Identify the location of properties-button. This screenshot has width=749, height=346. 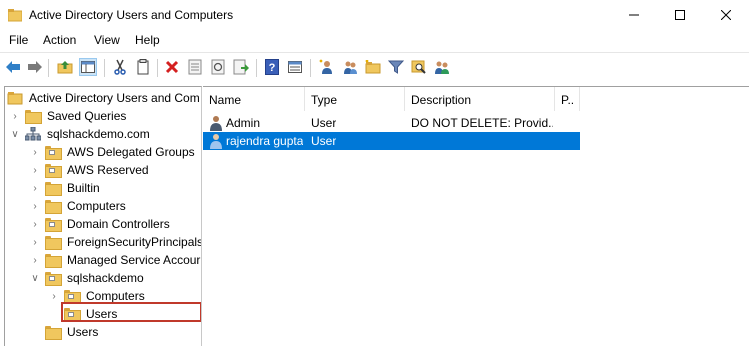
(195, 67).